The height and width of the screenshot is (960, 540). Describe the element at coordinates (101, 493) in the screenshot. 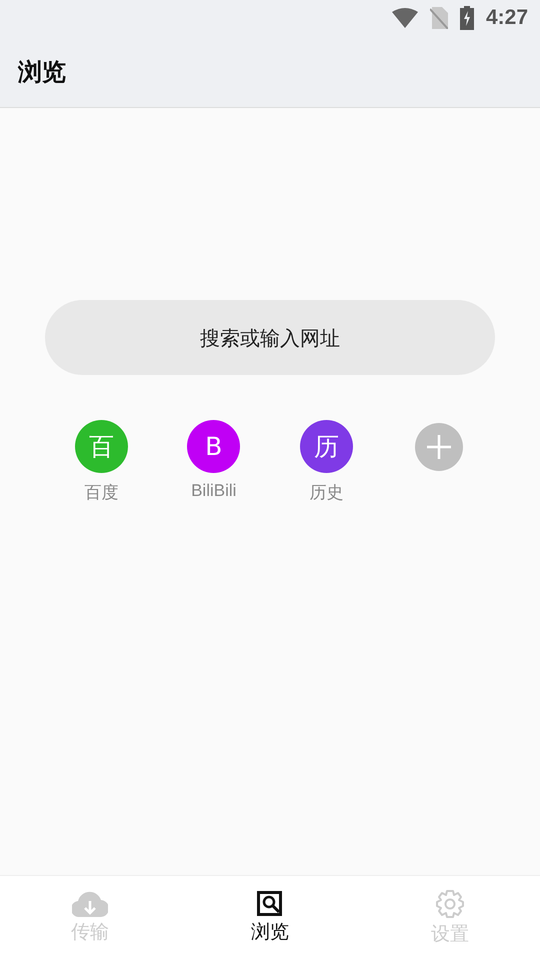

I see `shortcut-label: 百度` at that location.